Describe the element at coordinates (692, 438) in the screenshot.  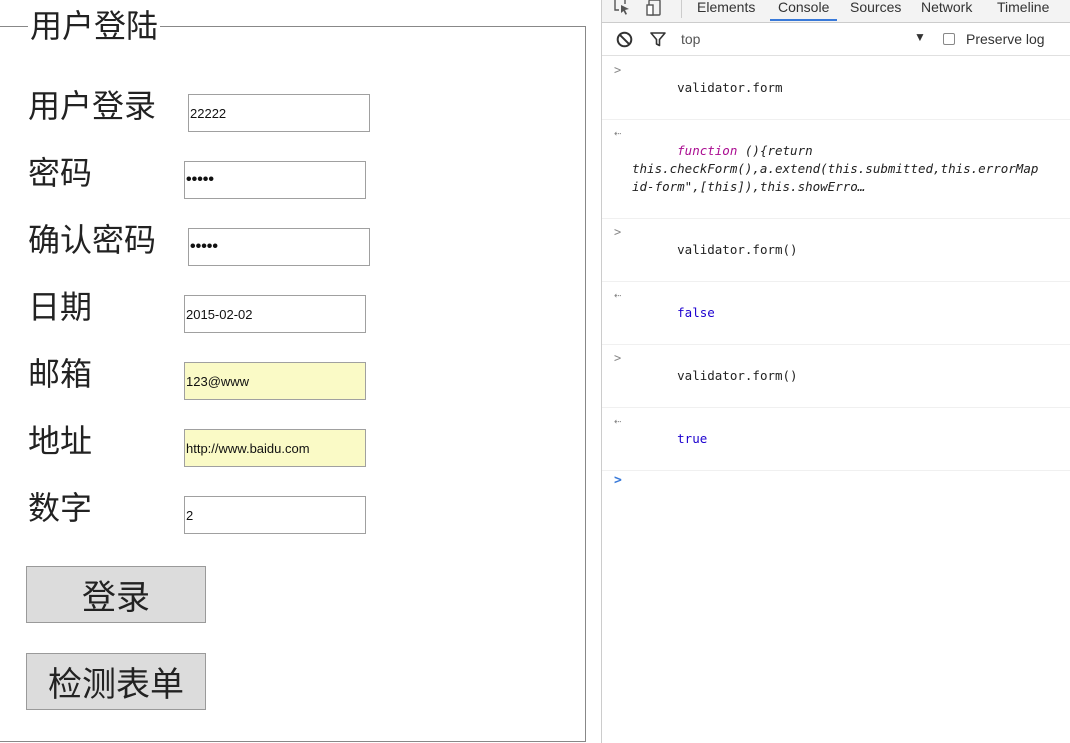
I see `console-bool-true: true` at that location.